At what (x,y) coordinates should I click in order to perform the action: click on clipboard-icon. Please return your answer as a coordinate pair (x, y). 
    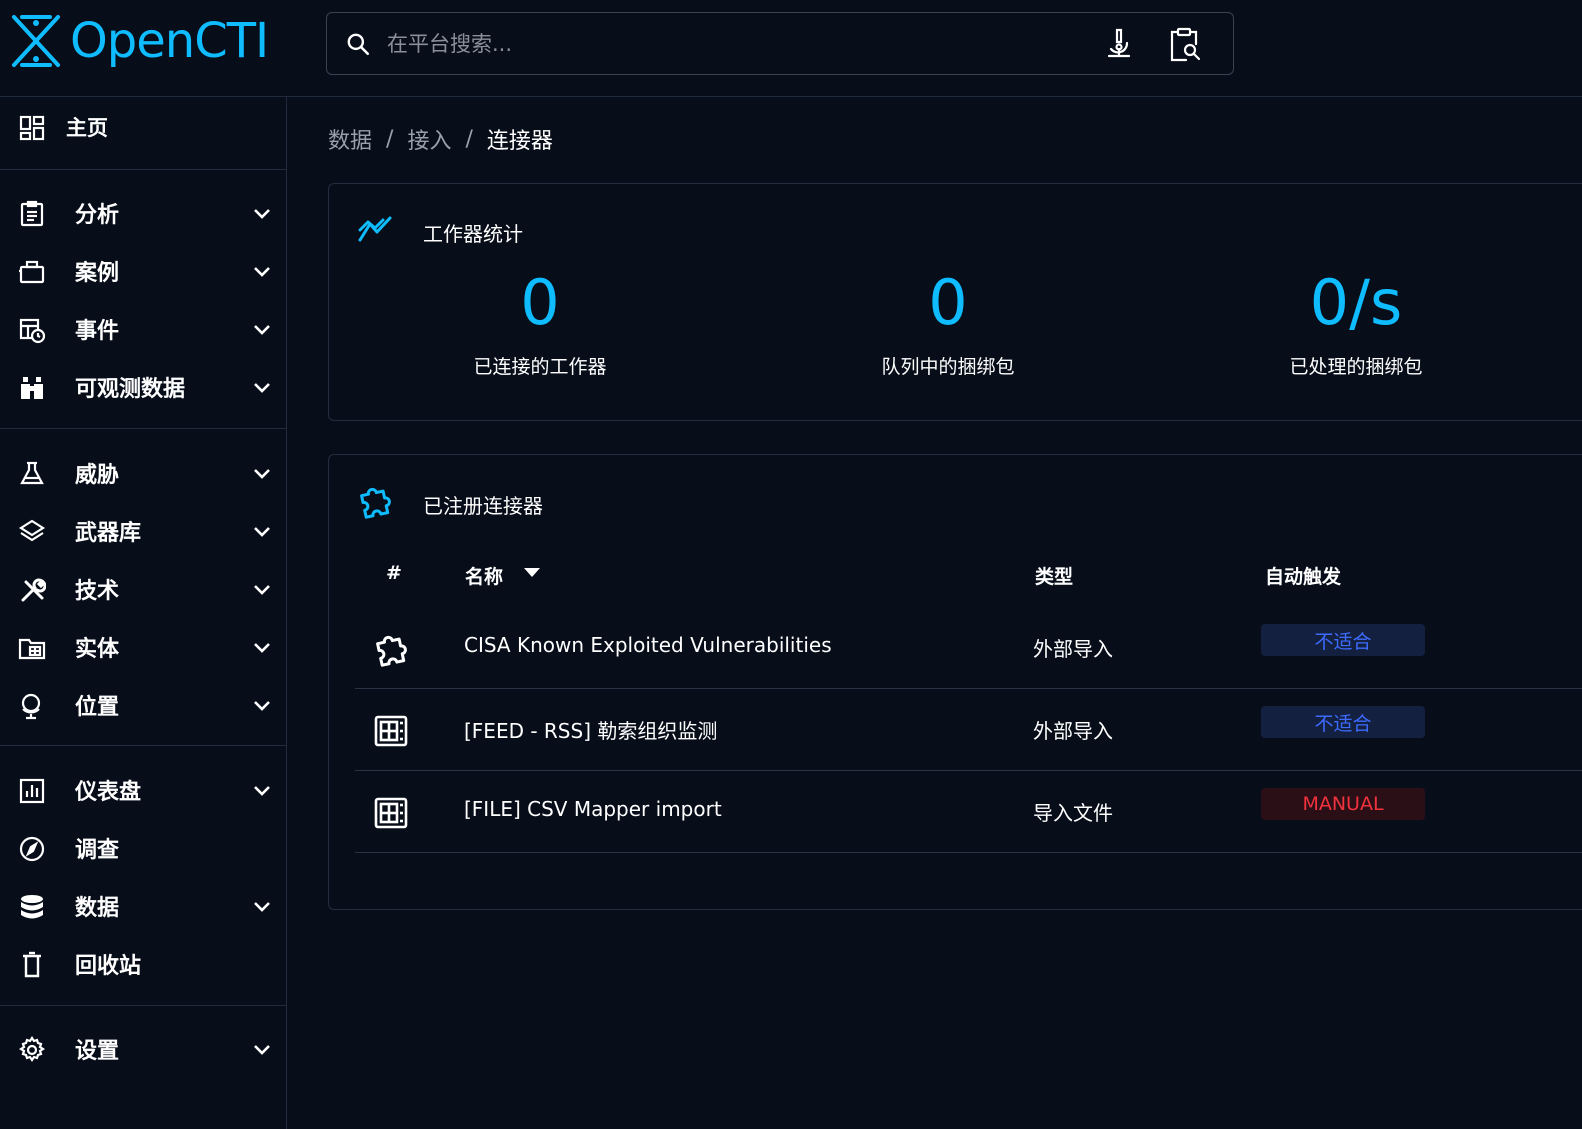
    Looking at the image, I should click on (32, 213).